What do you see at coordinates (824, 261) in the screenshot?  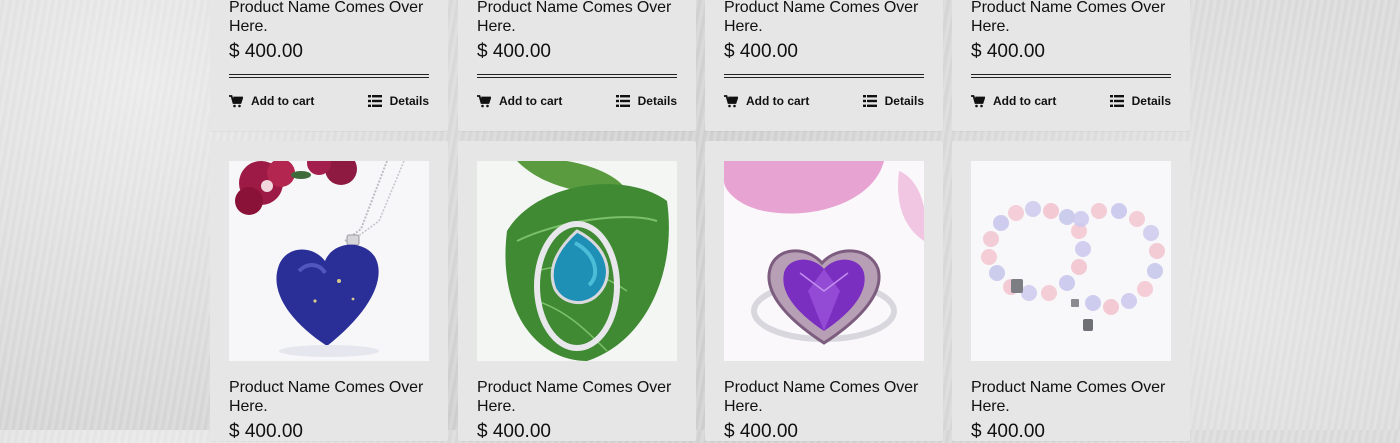 I see `product-image-amethyst-heart-ring` at bounding box center [824, 261].